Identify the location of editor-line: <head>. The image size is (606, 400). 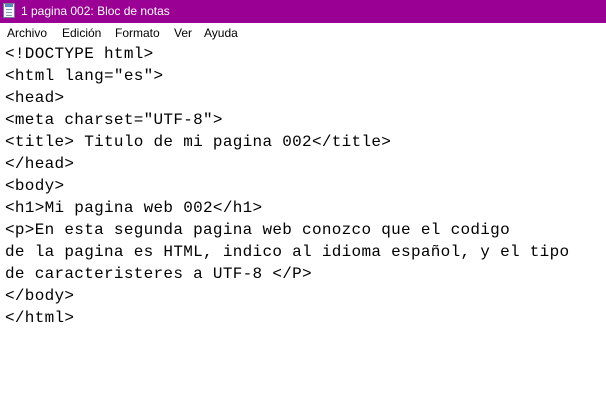
(35, 98).